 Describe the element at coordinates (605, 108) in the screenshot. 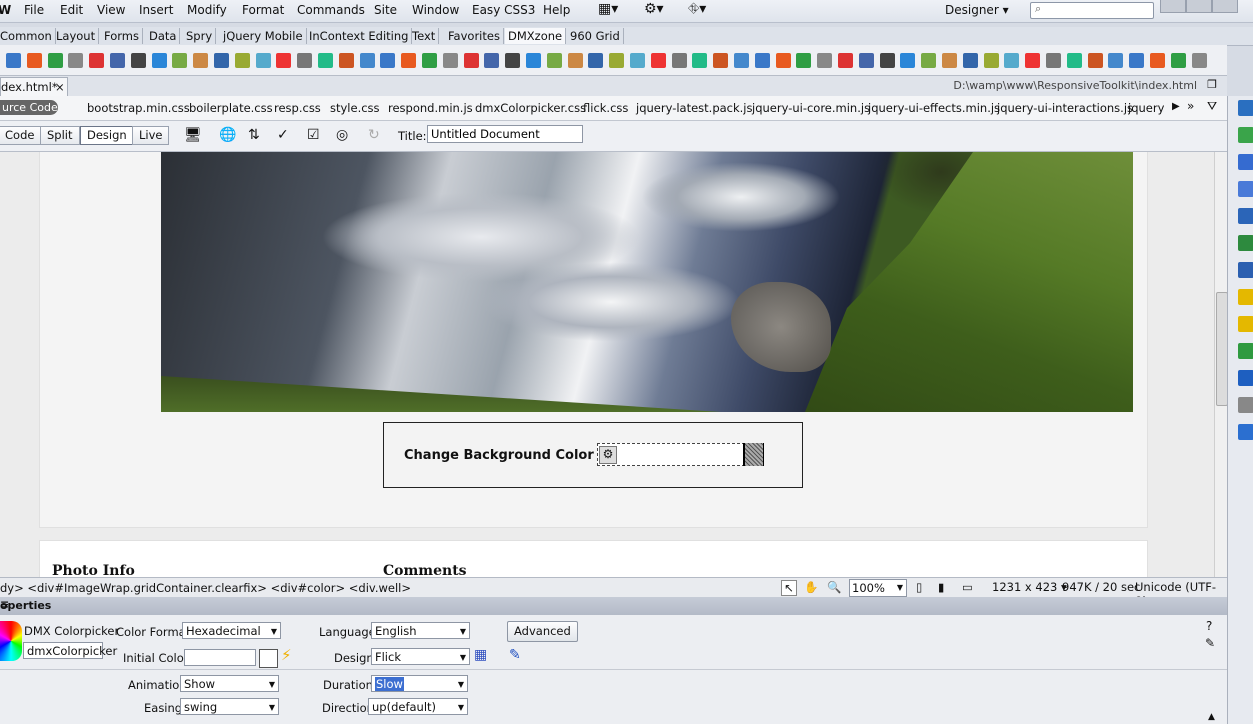

I see `related-file: flick.css` at that location.